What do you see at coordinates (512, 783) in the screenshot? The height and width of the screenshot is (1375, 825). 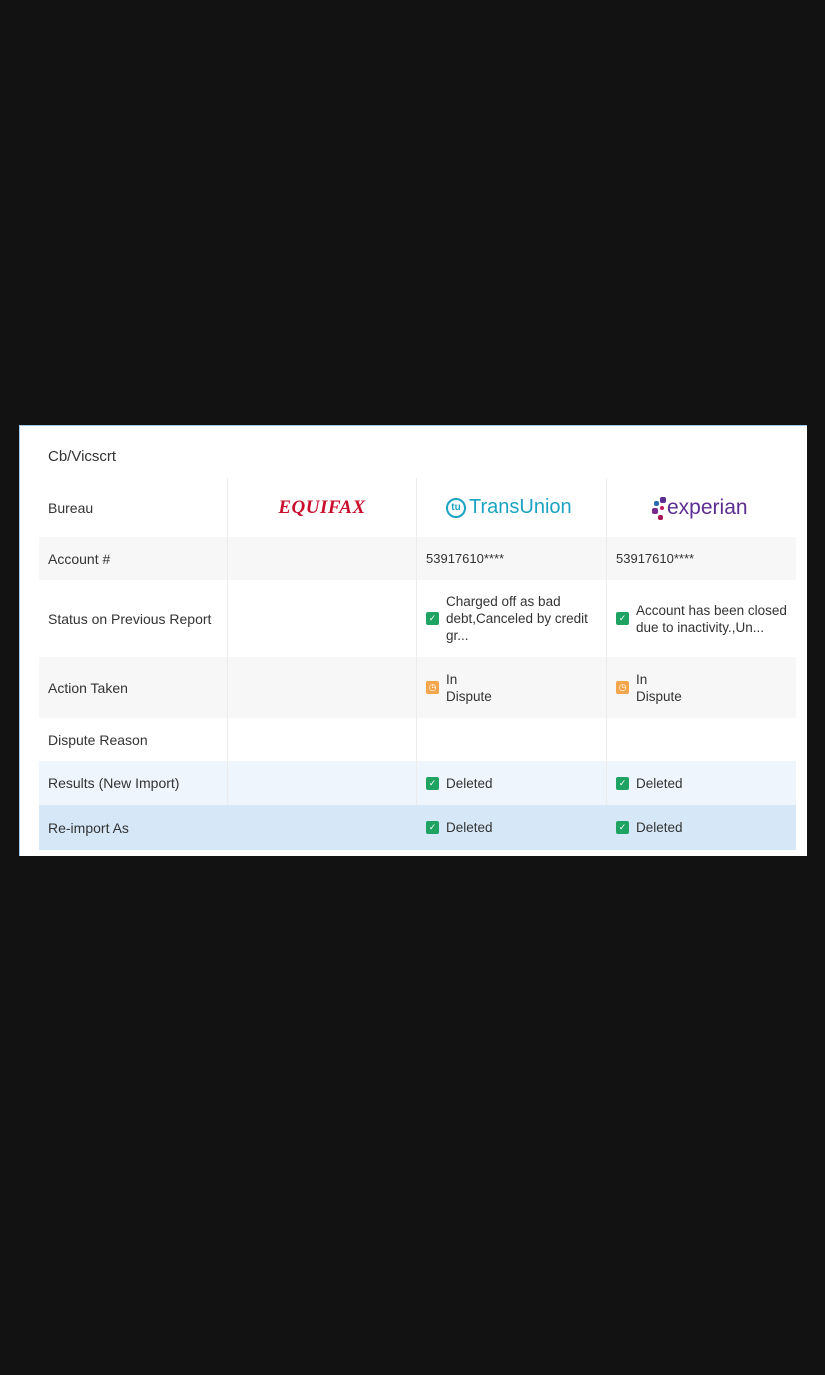 I see `transunion-results-cell: ✓ Deleted` at bounding box center [512, 783].